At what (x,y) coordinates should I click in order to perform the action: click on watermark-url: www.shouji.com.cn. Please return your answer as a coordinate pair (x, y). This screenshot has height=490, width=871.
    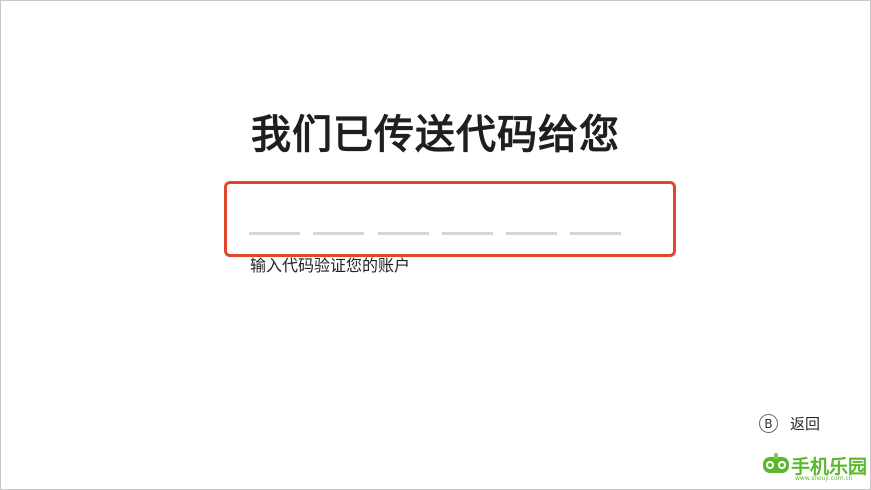
    Looking at the image, I should click on (824, 478).